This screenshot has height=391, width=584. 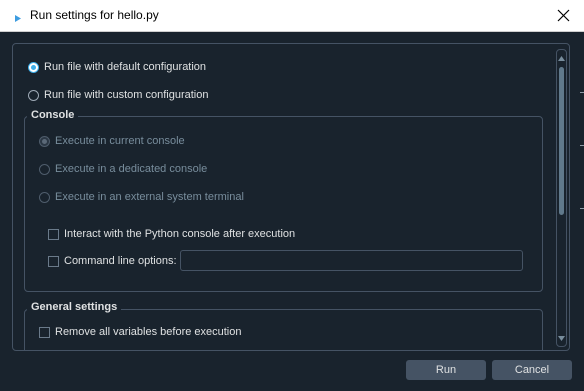 I want to click on radio-external-terminal: Execute in an external system terminal, so click(x=141, y=197).